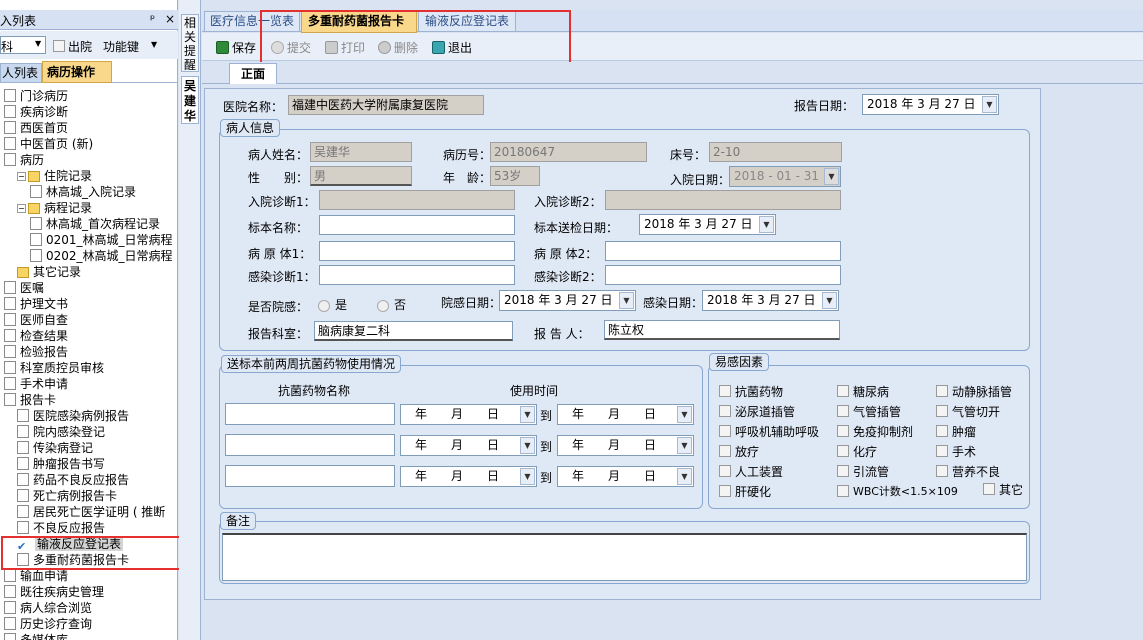  I want to click on tree-item: − 病程记录, so click(54, 208).